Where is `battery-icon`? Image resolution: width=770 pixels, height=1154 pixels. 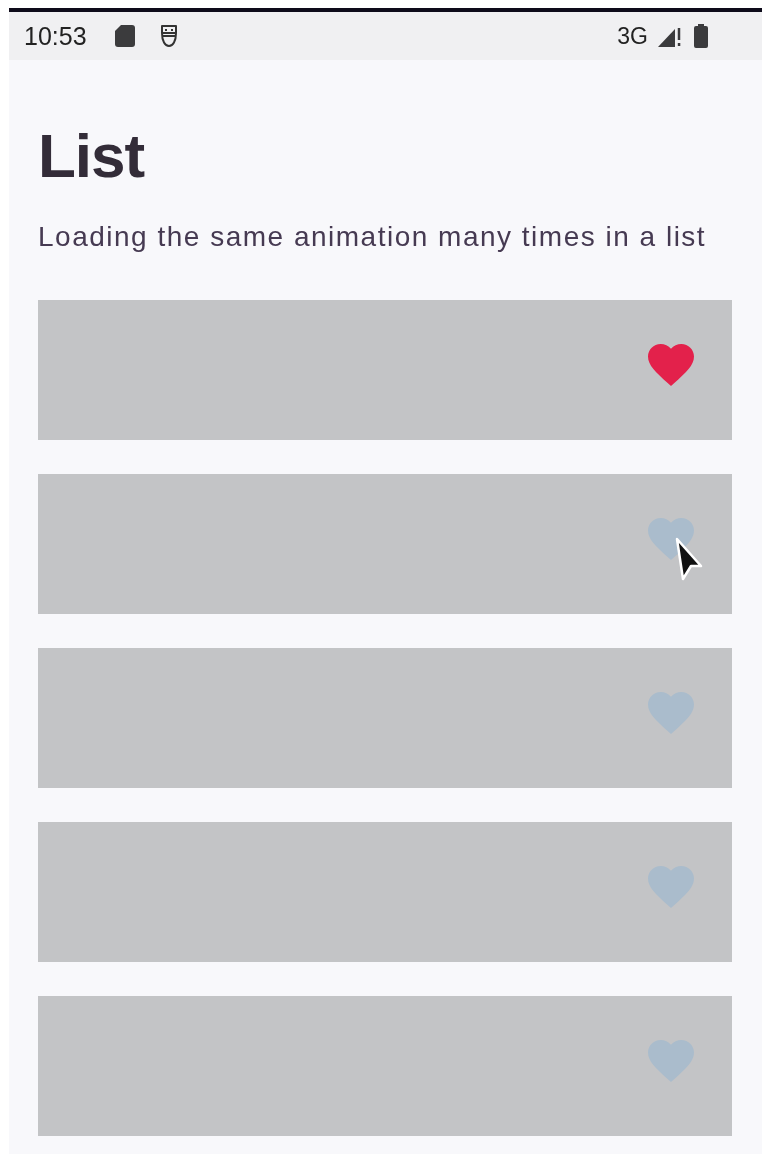 battery-icon is located at coordinates (701, 36).